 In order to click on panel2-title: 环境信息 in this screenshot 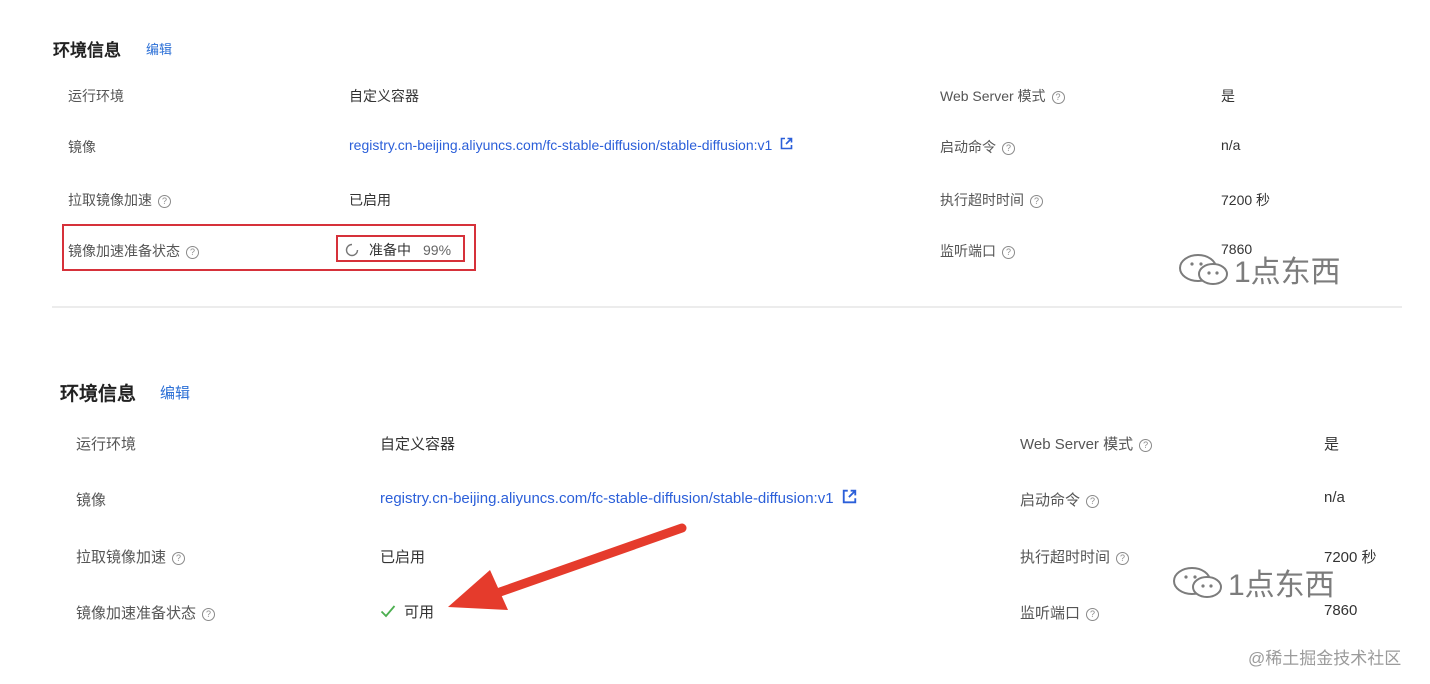, I will do `click(98, 394)`.